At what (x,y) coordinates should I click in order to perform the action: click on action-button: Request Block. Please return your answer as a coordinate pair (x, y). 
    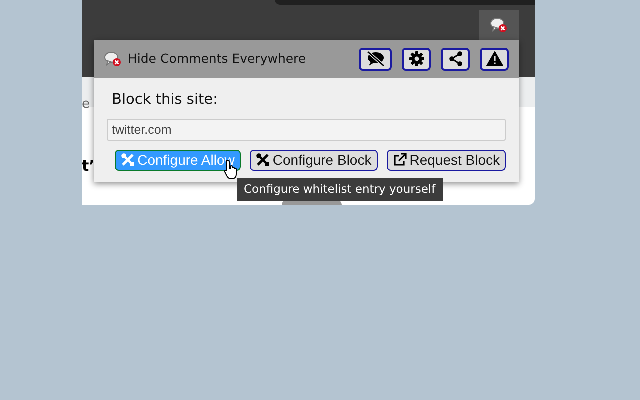
    Looking at the image, I should click on (446, 160).